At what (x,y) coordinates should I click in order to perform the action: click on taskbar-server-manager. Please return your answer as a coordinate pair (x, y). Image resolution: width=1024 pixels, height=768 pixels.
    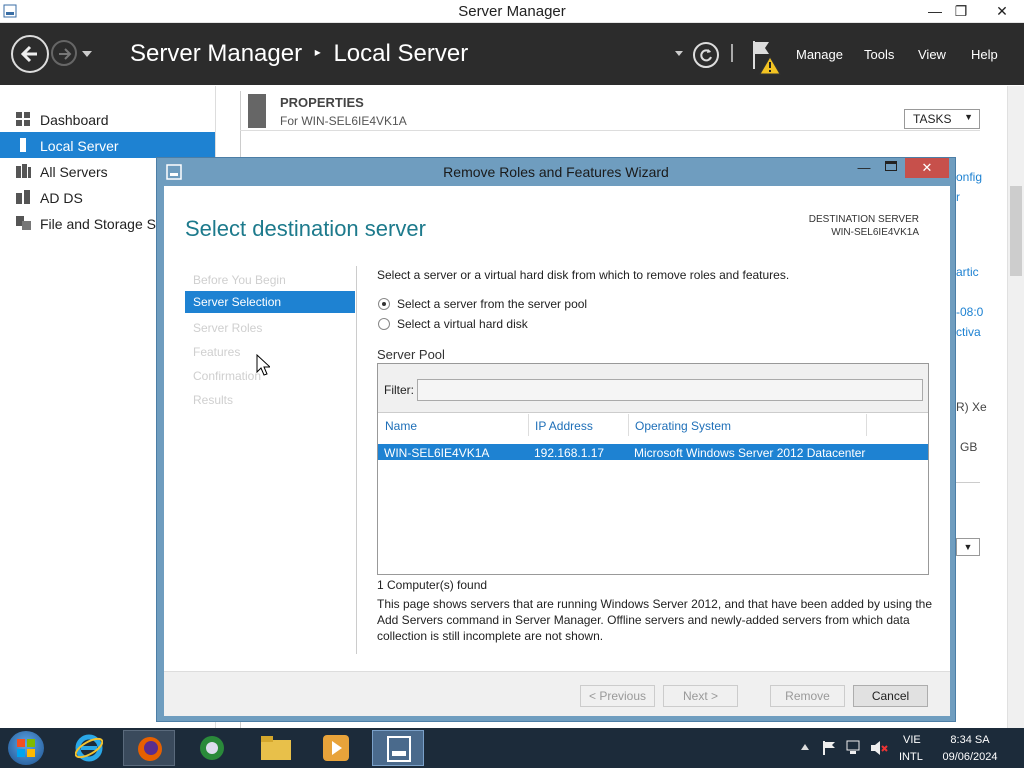
    Looking at the image, I should click on (398, 748).